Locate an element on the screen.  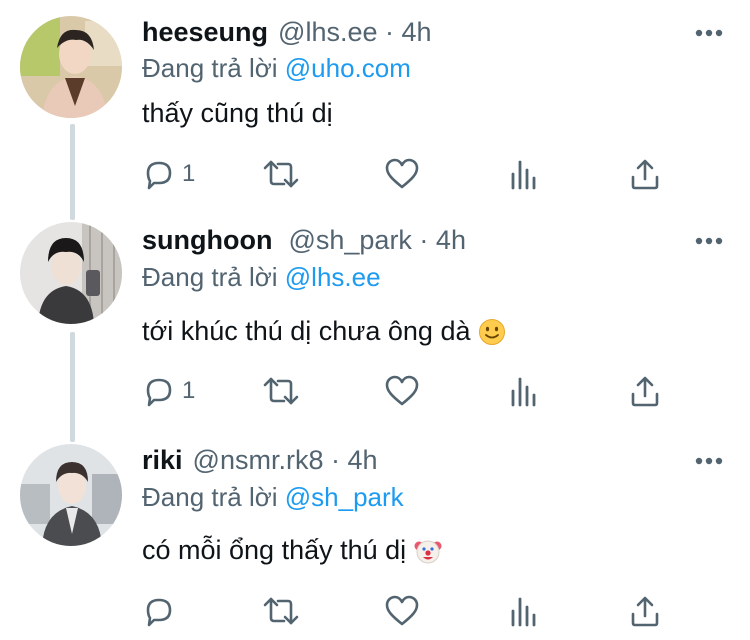
replying-to: Đang trả lời @uho.com is located at coordinates (276, 68).